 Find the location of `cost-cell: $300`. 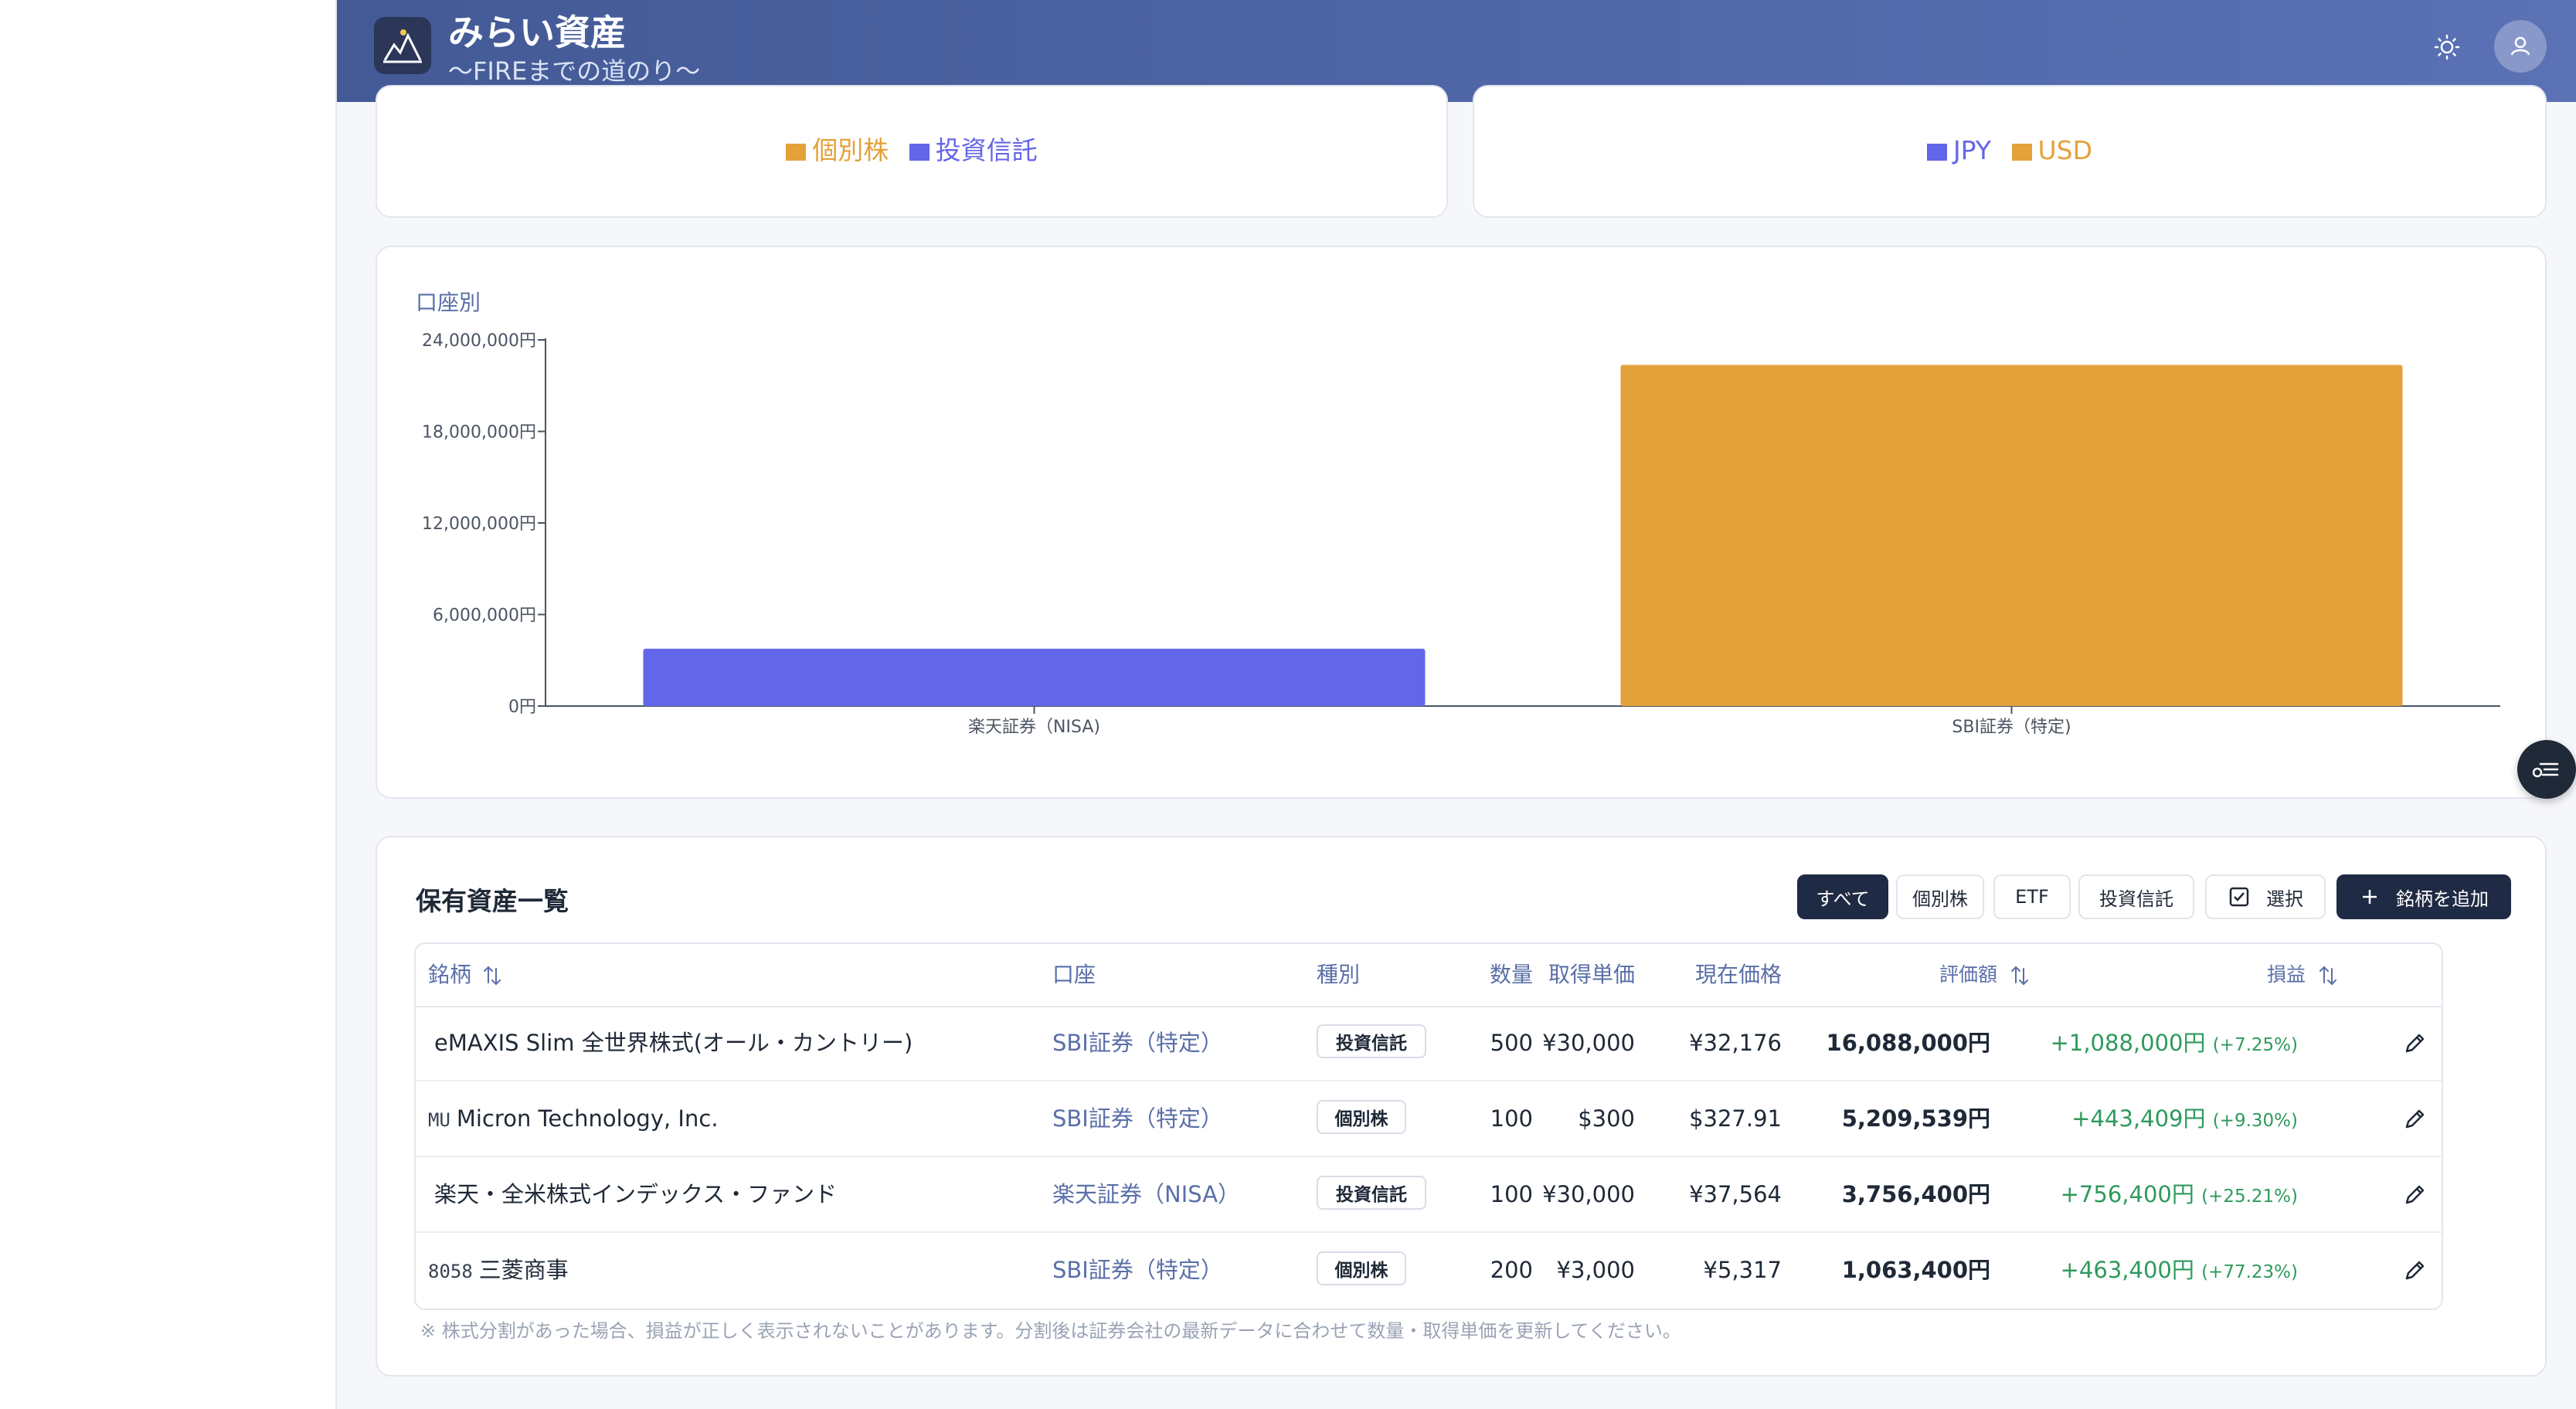

cost-cell: $300 is located at coordinates (1606, 1118).